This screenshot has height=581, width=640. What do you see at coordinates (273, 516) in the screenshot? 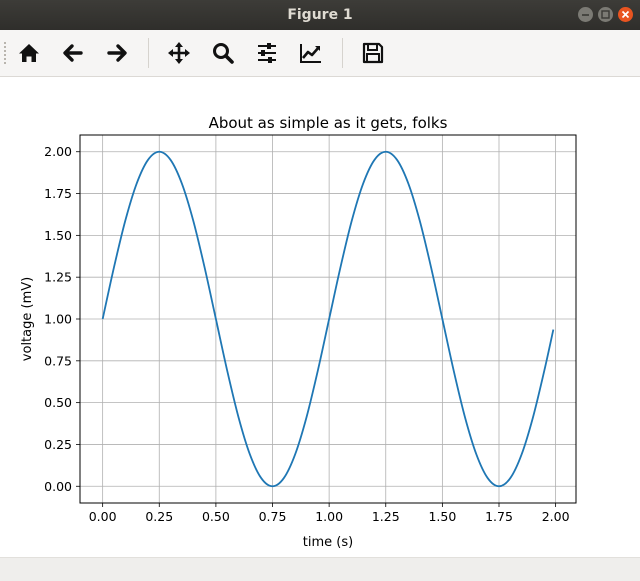
I see `x-tick-label: 0.75` at bounding box center [273, 516].